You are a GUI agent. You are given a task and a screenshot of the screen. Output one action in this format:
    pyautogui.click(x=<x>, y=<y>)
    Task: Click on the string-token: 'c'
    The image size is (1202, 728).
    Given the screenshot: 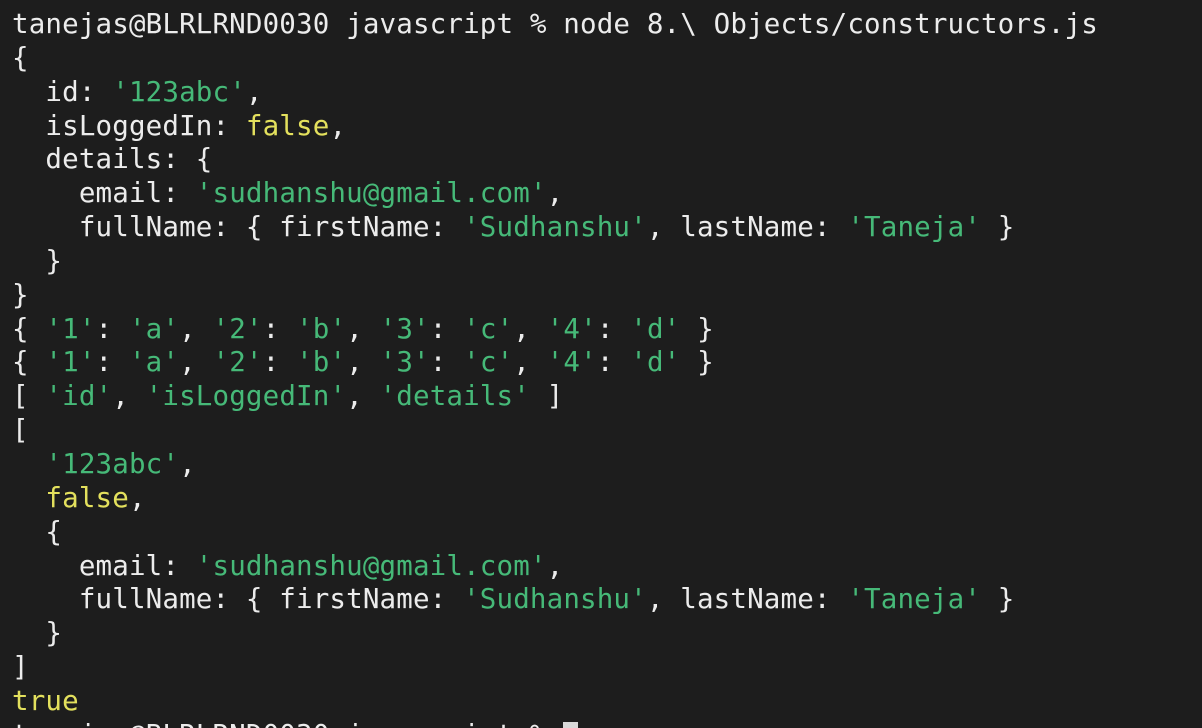 What is the action you would take?
    pyautogui.click(x=488, y=362)
    